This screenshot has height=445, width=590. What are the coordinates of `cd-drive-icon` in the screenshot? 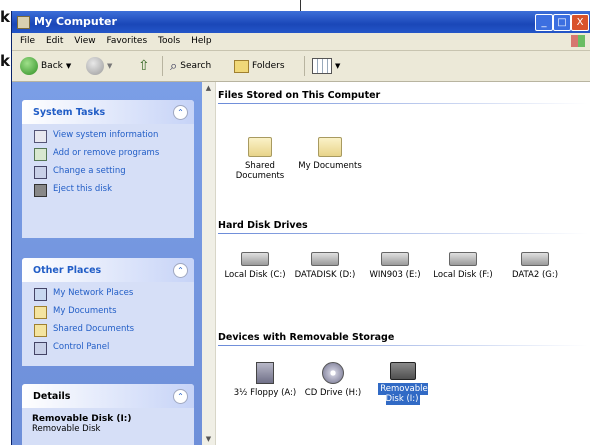 It's located at (333, 373).